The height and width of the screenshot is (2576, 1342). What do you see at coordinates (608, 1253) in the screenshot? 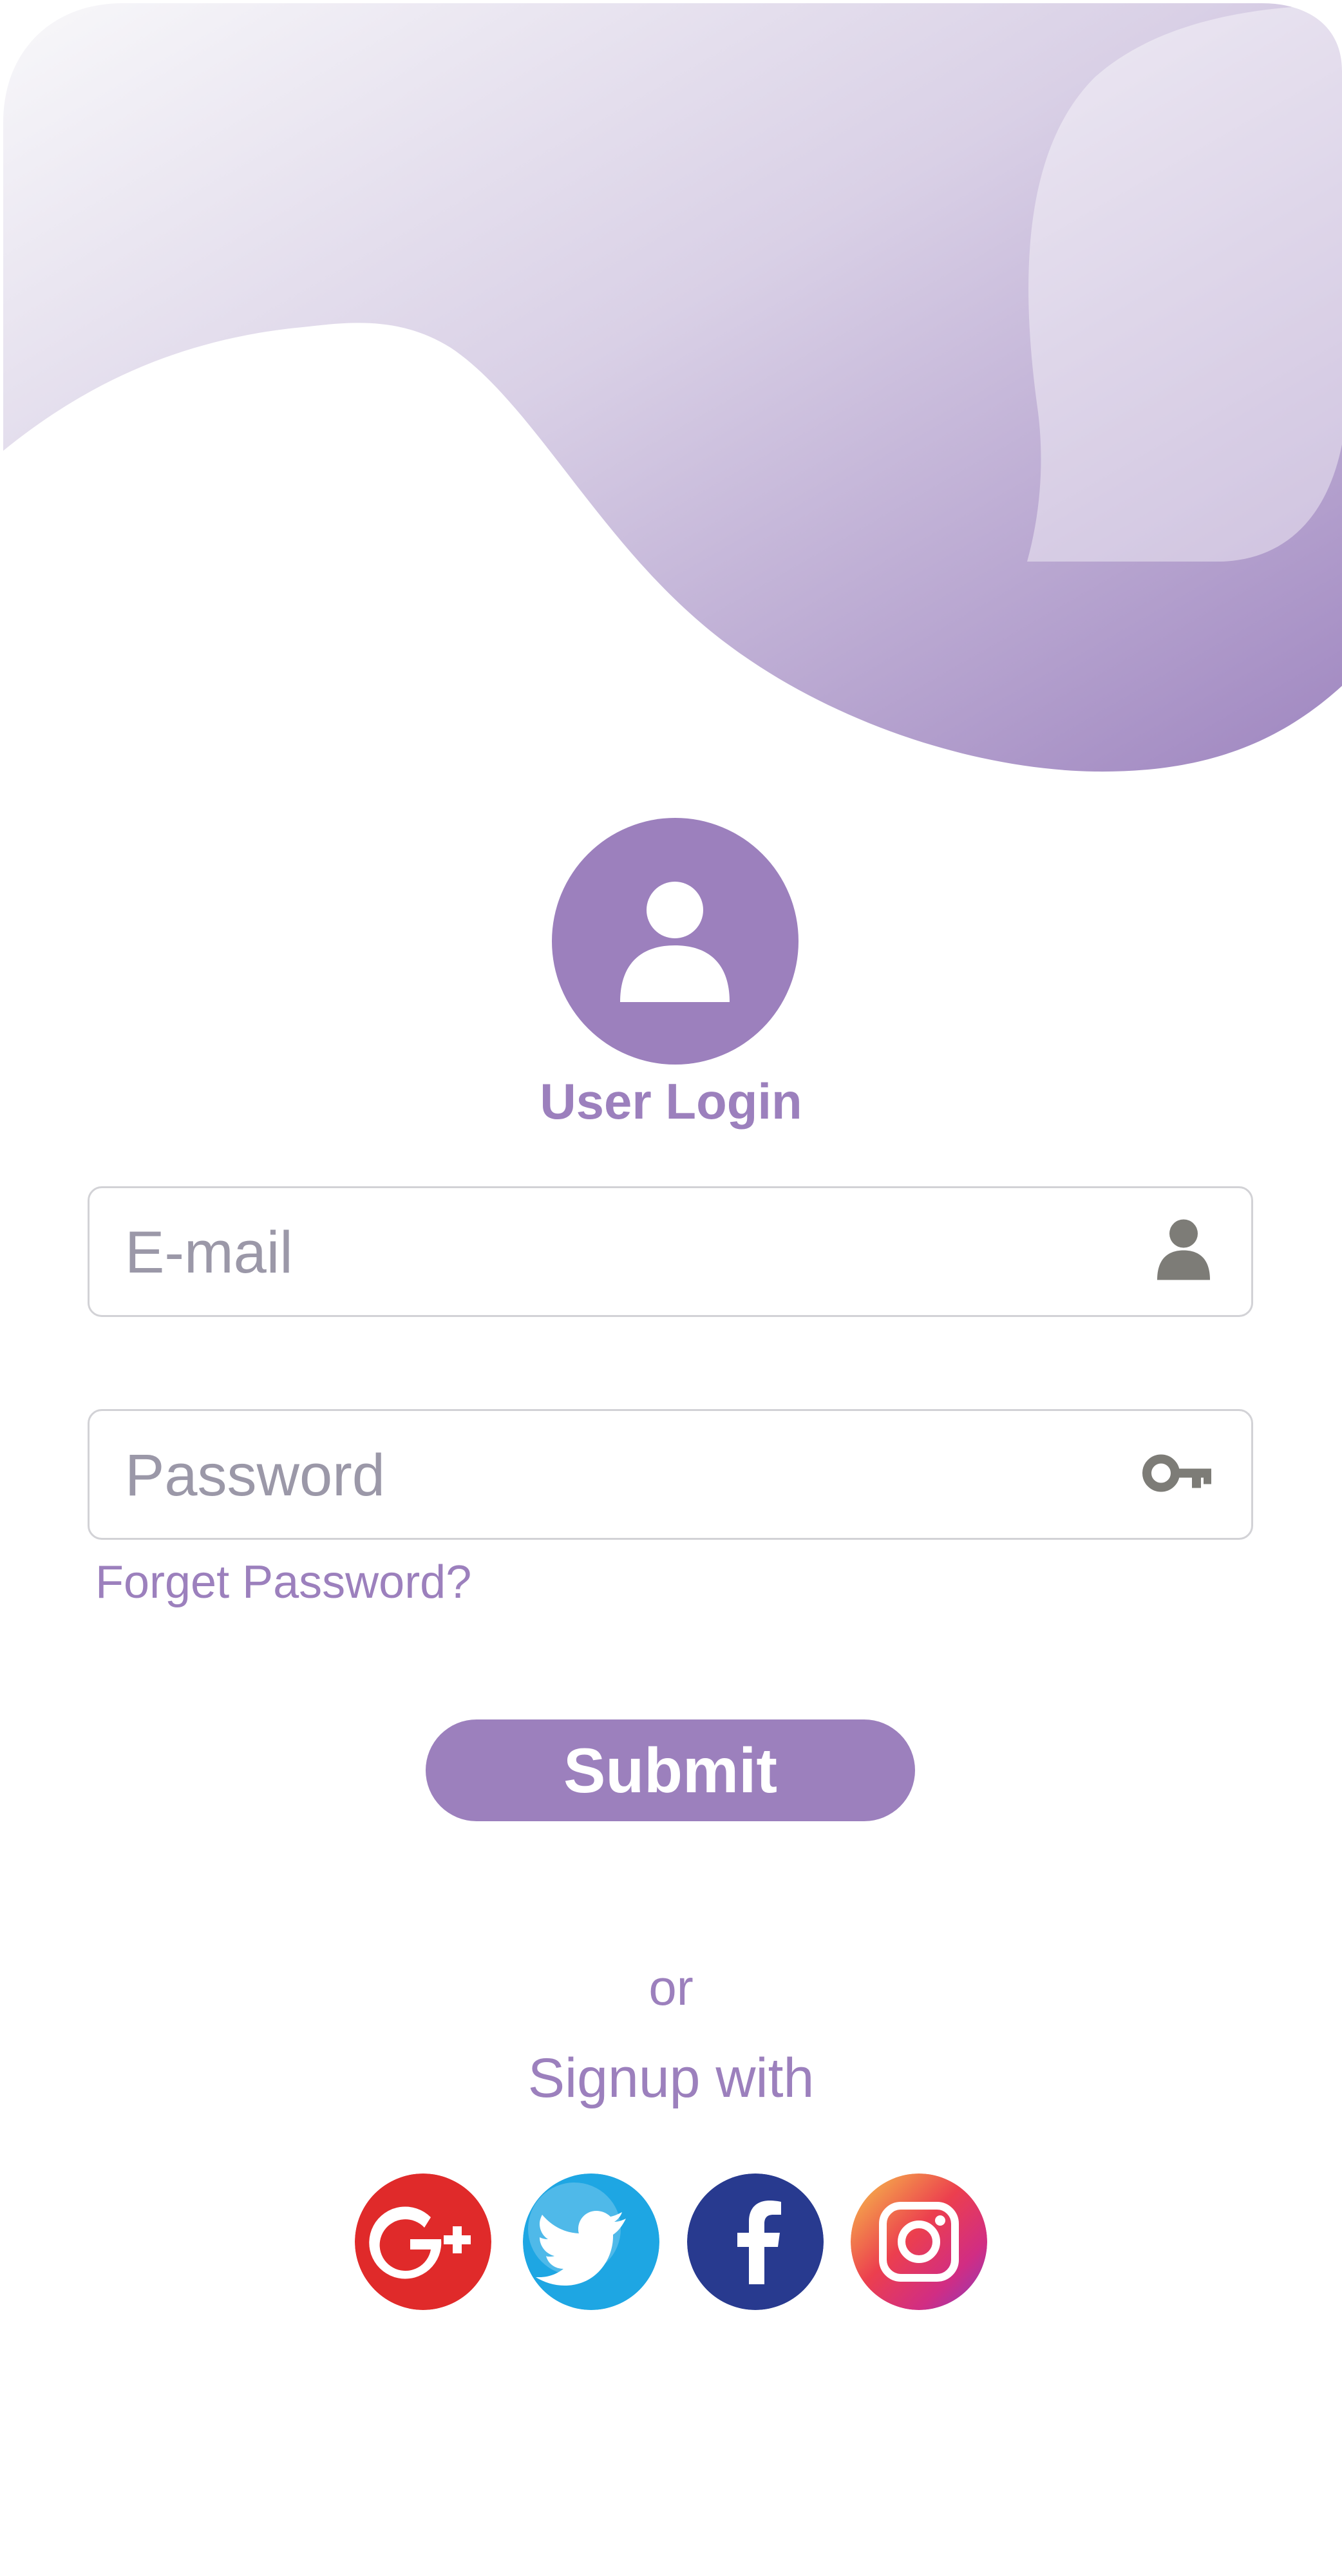
I see `email-input` at bounding box center [608, 1253].